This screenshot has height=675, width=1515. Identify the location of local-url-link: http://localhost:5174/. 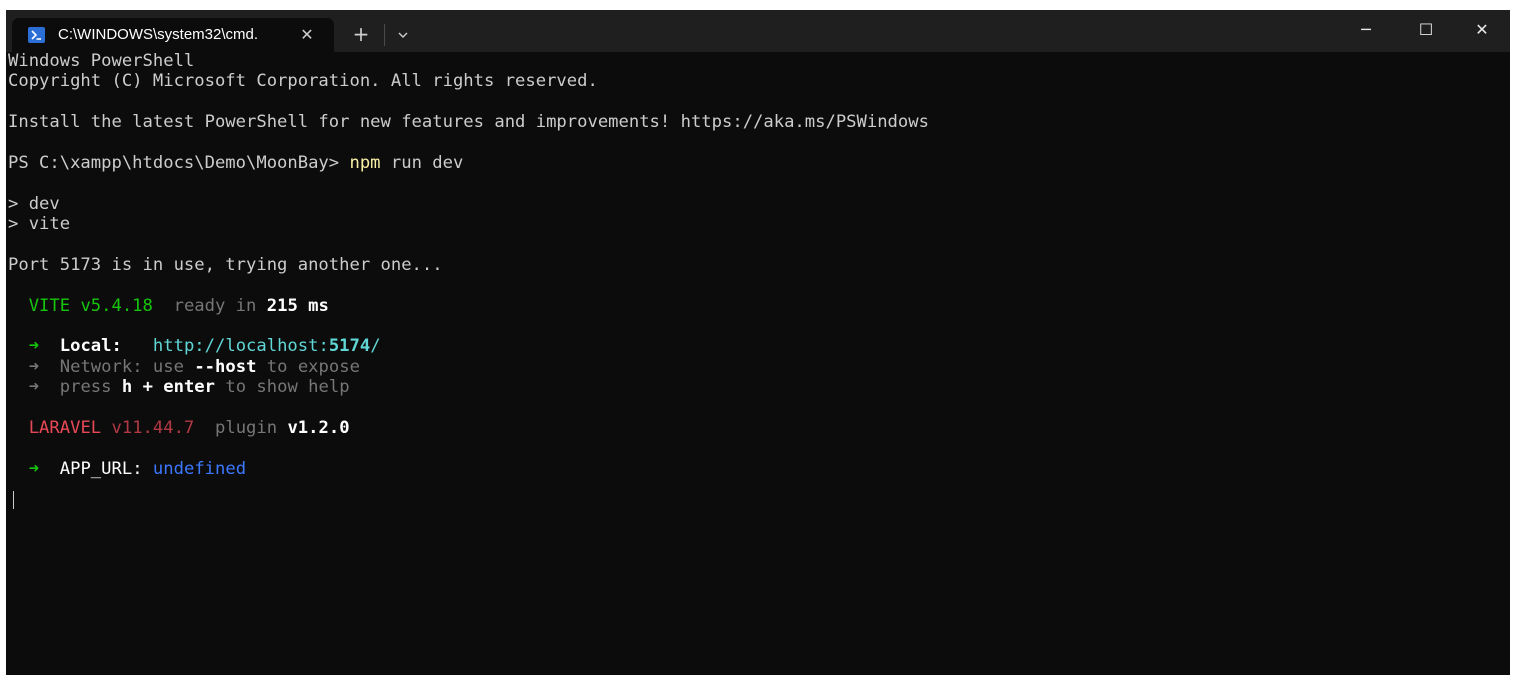
(267, 346).